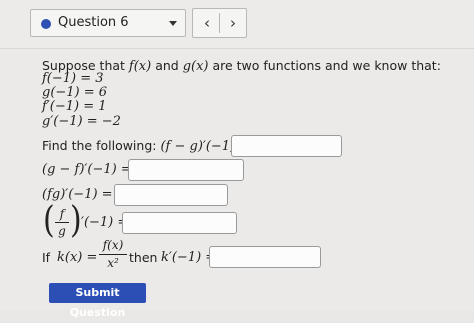 The width and height of the screenshot is (474, 323). Describe the element at coordinates (76, 220) in the screenshot. I see `right-paren: )` at that location.